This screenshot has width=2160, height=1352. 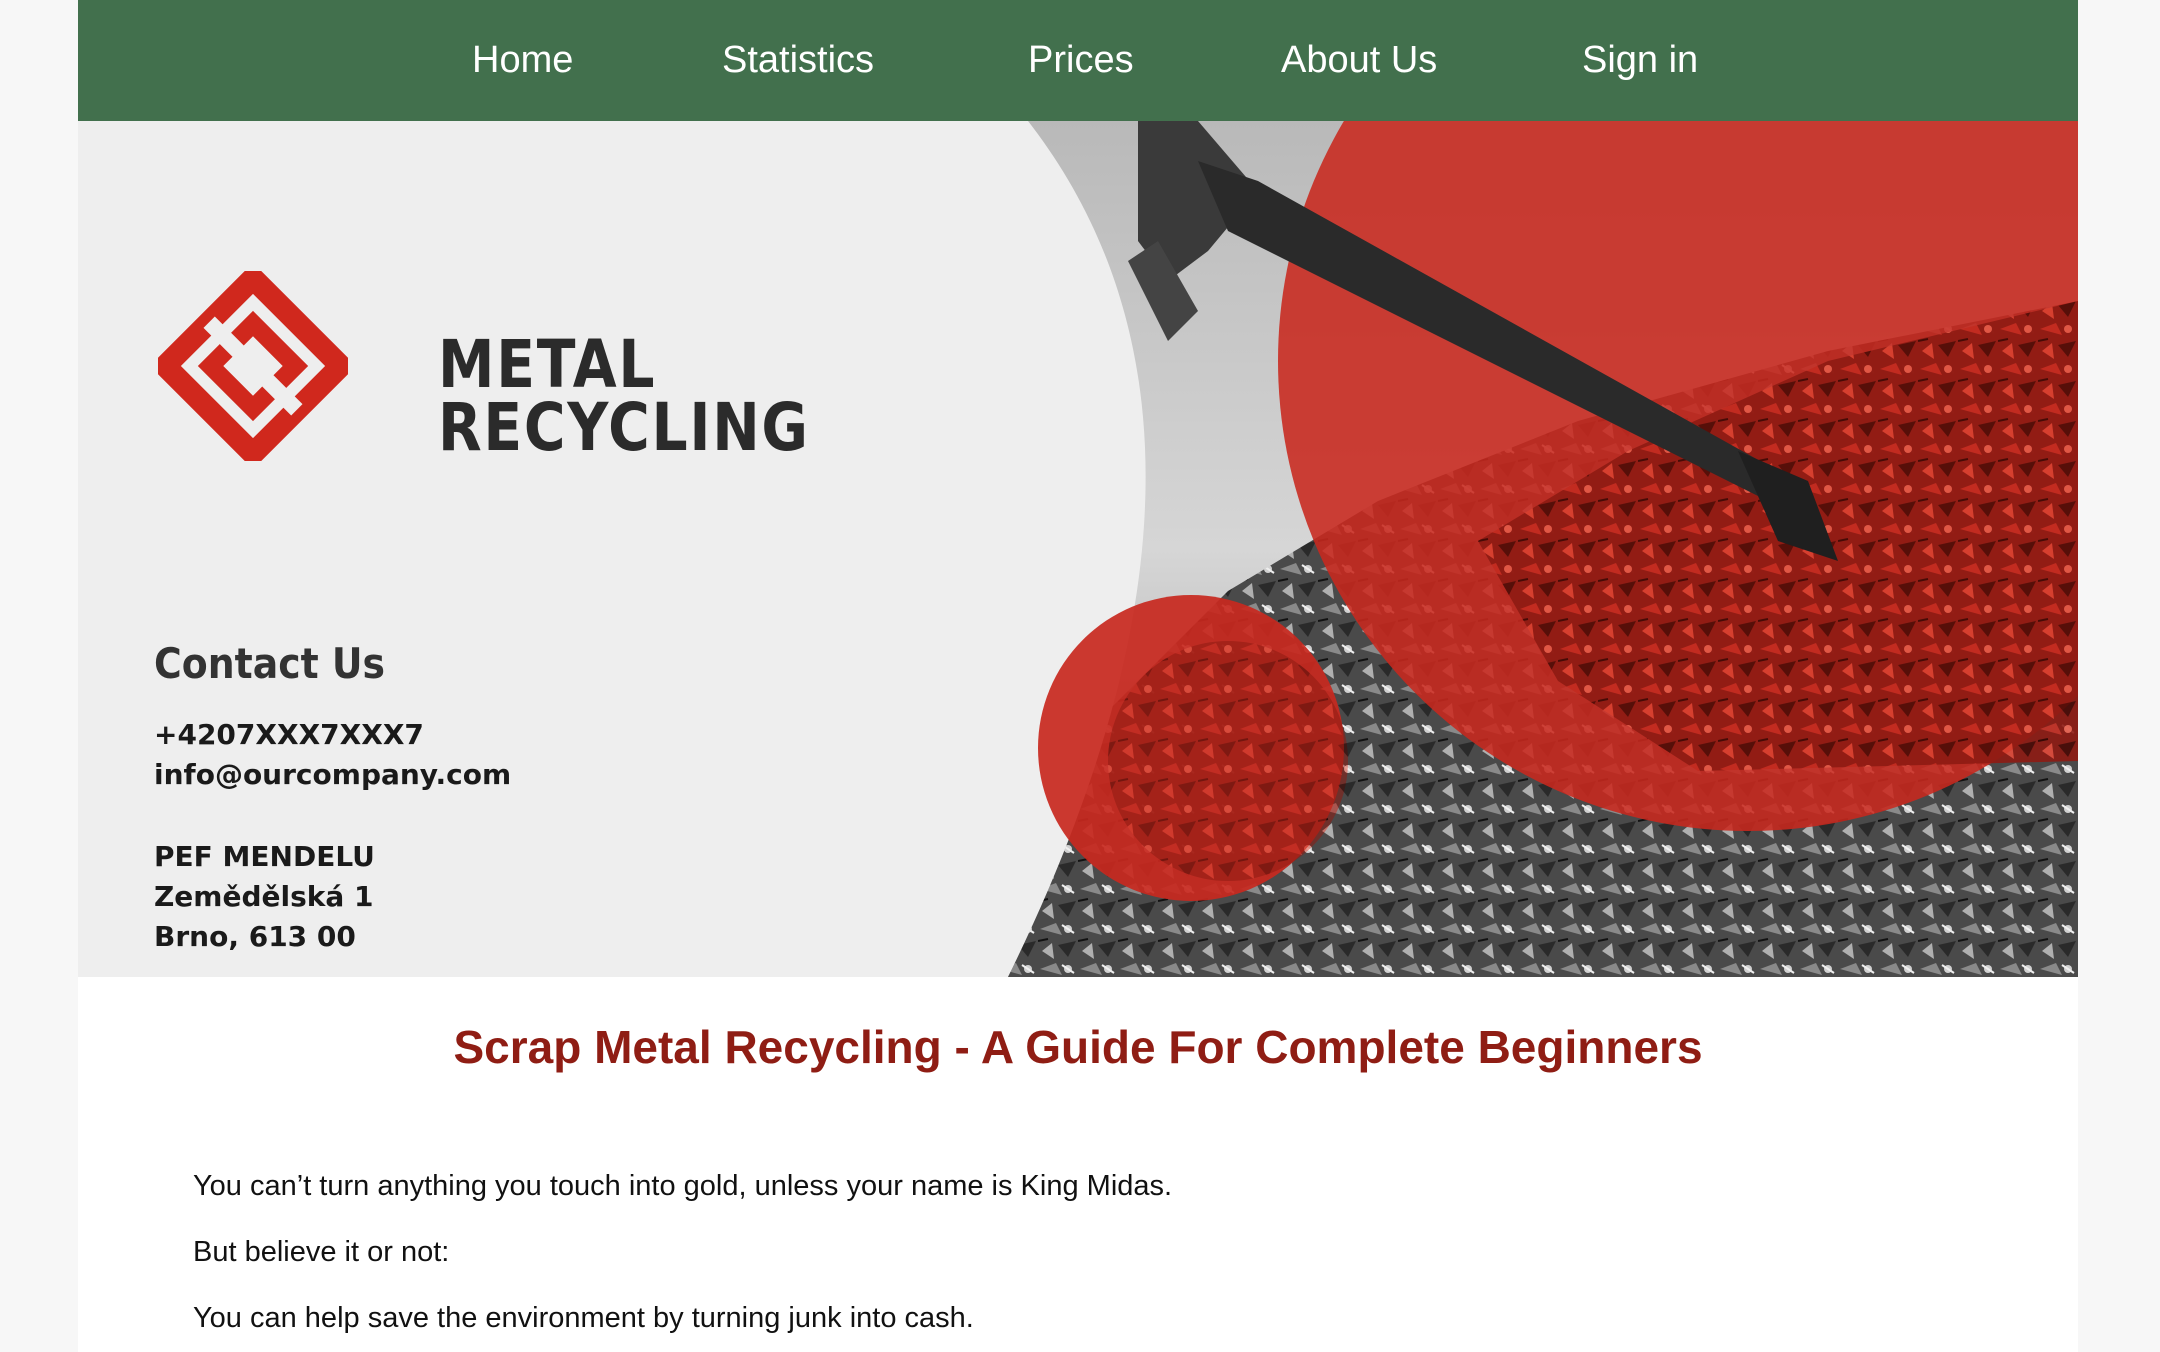 What do you see at coordinates (289, 734) in the screenshot?
I see `contact-phone: +4207XXX7XXX7` at bounding box center [289, 734].